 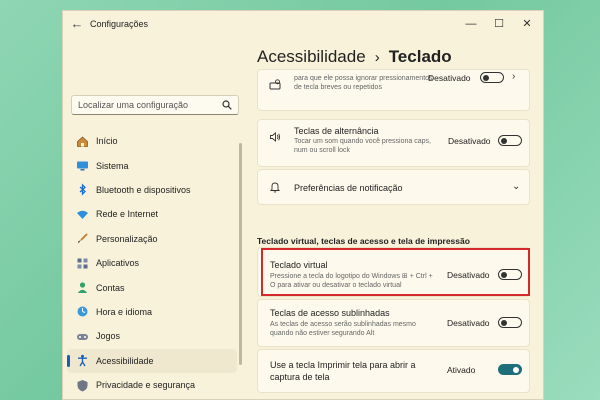 What do you see at coordinates (510, 369) in the screenshot?
I see `print-screen-toggle` at bounding box center [510, 369].